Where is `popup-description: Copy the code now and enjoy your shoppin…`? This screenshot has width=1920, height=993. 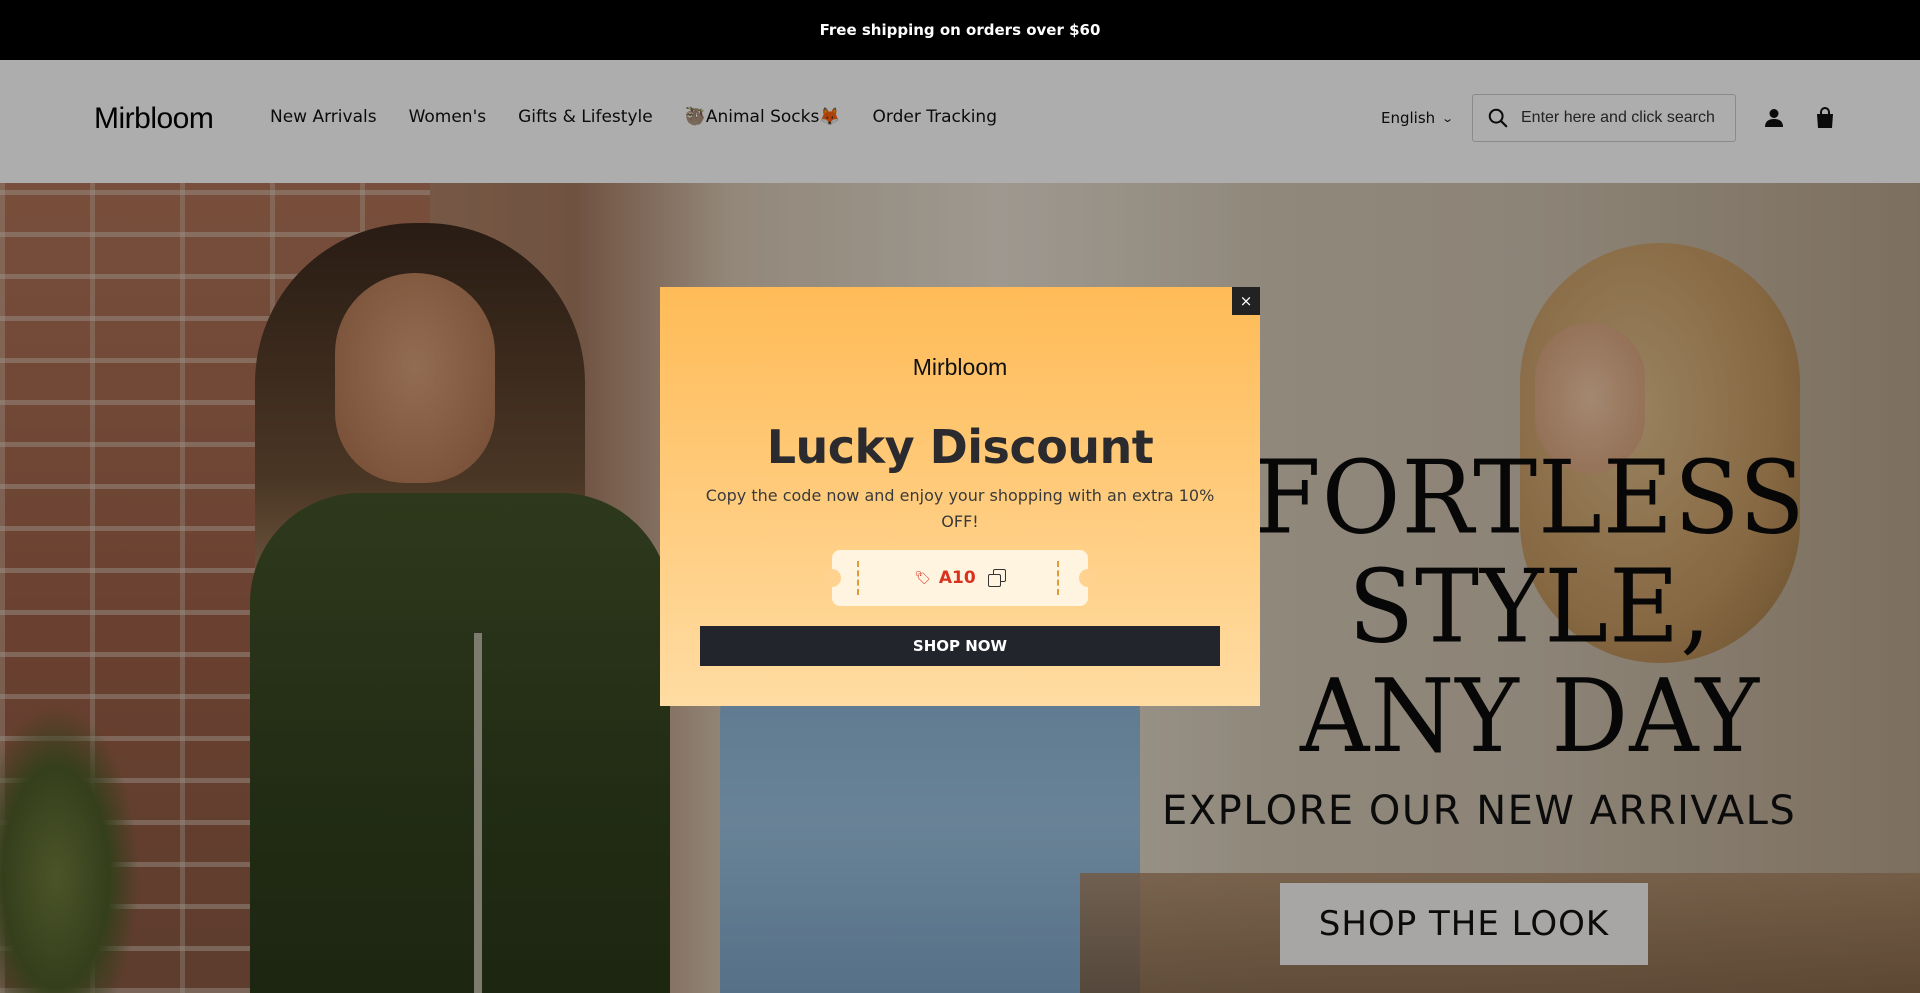 popup-description: Copy the code now and enjoy your shoppin… is located at coordinates (960, 508).